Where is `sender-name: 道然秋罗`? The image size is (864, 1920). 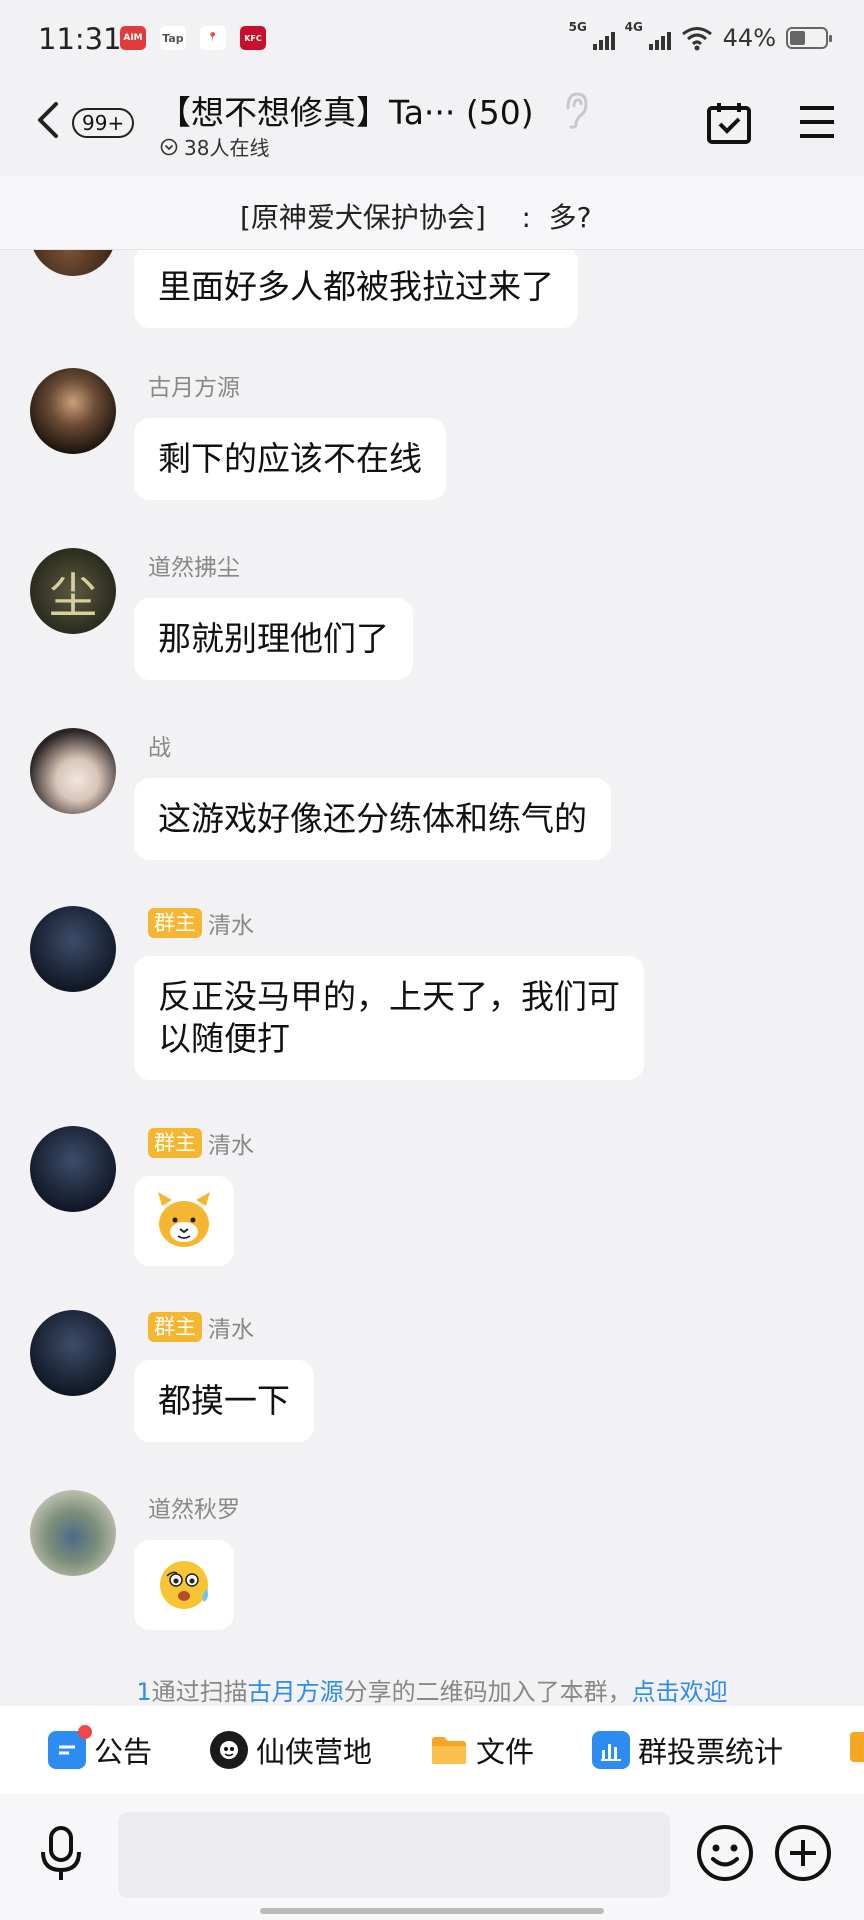 sender-name: 道然秋罗 is located at coordinates (194, 1510).